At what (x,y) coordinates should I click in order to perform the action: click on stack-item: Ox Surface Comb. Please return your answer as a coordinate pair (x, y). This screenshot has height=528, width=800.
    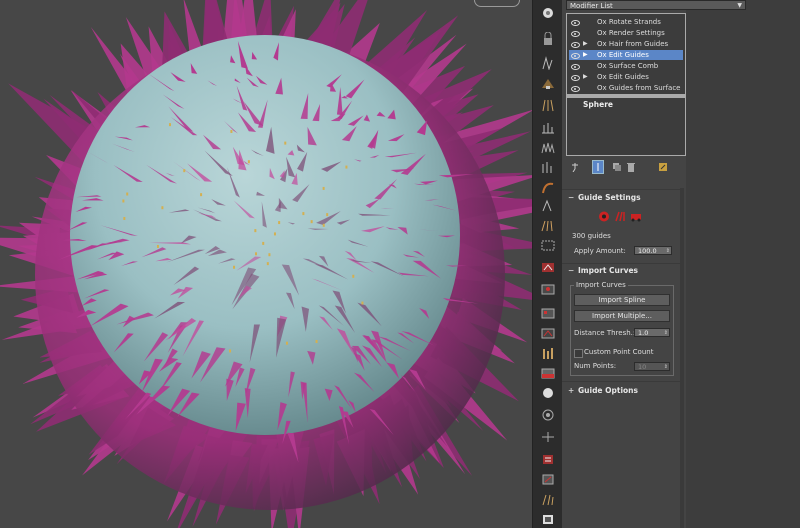
    Looking at the image, I should click on (626, 66).